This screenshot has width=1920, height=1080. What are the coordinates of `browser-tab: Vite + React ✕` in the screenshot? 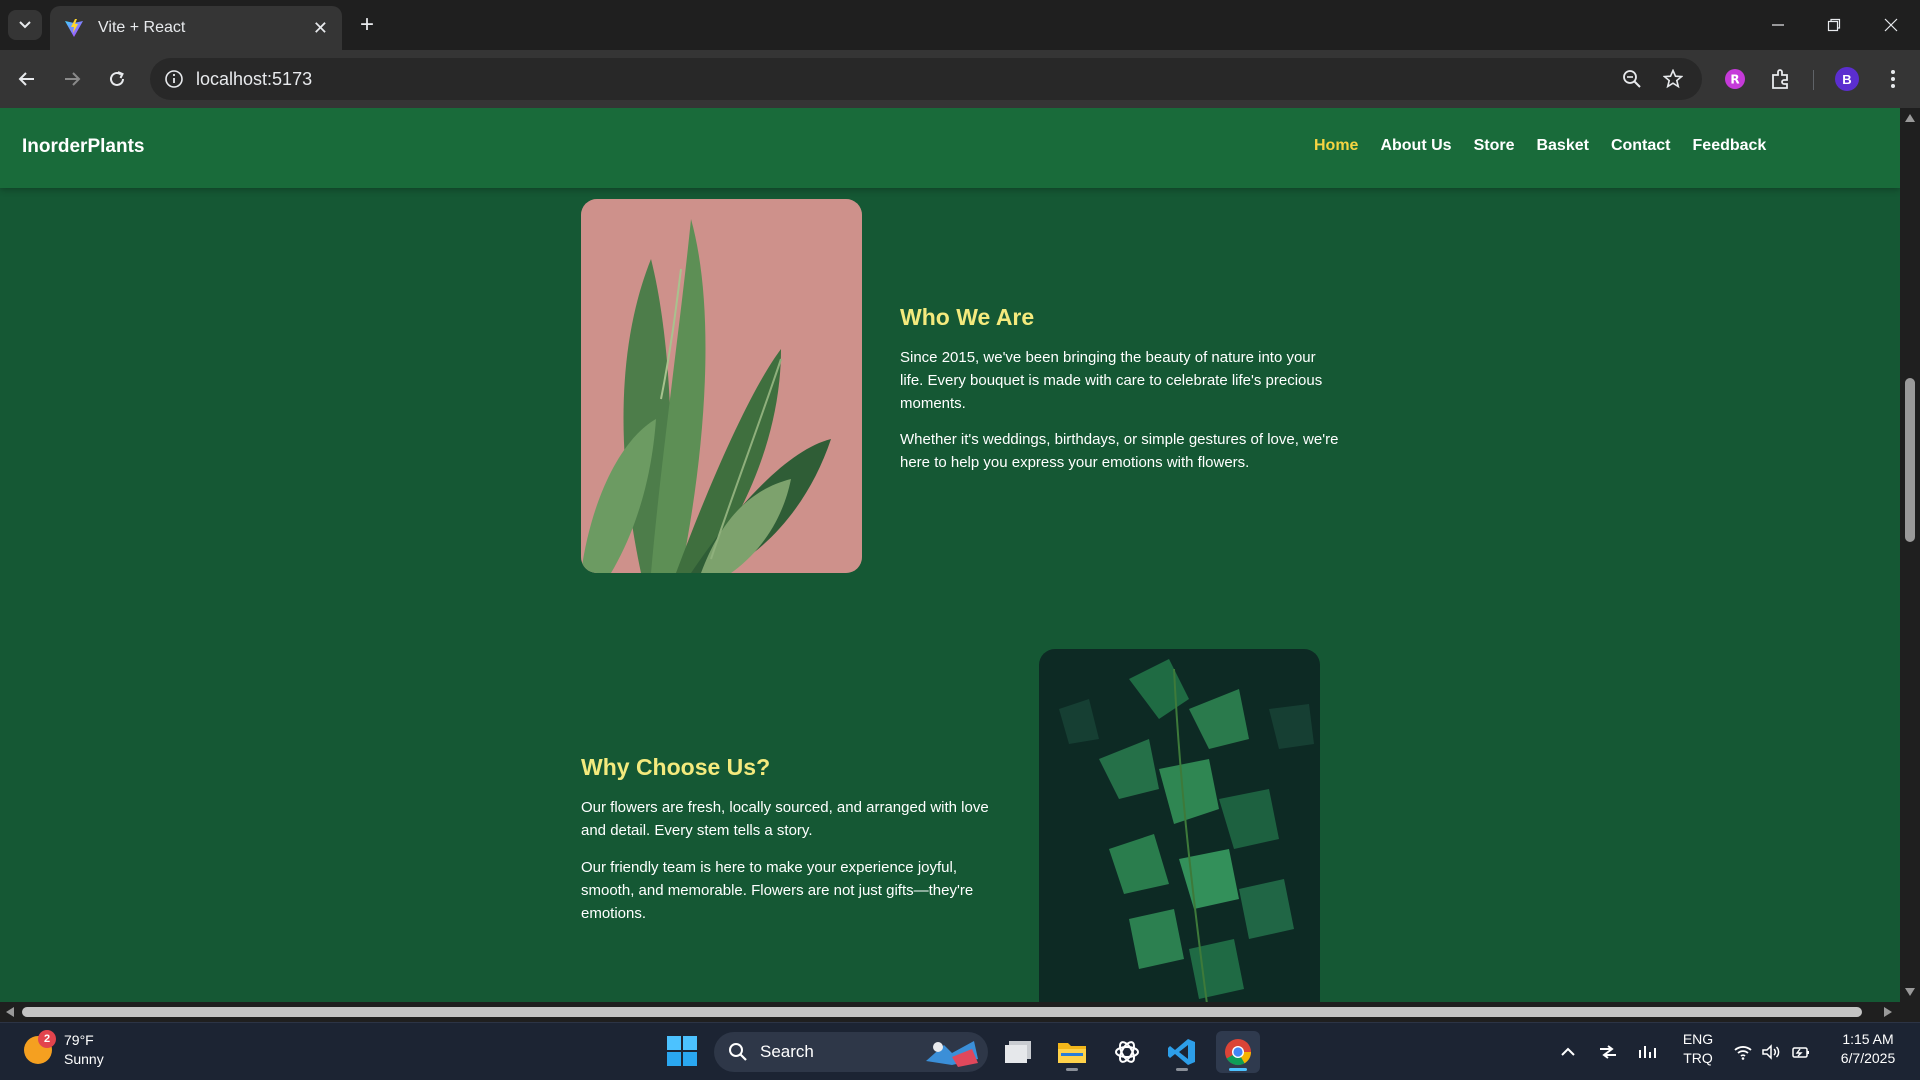 It's located at (196, 28).